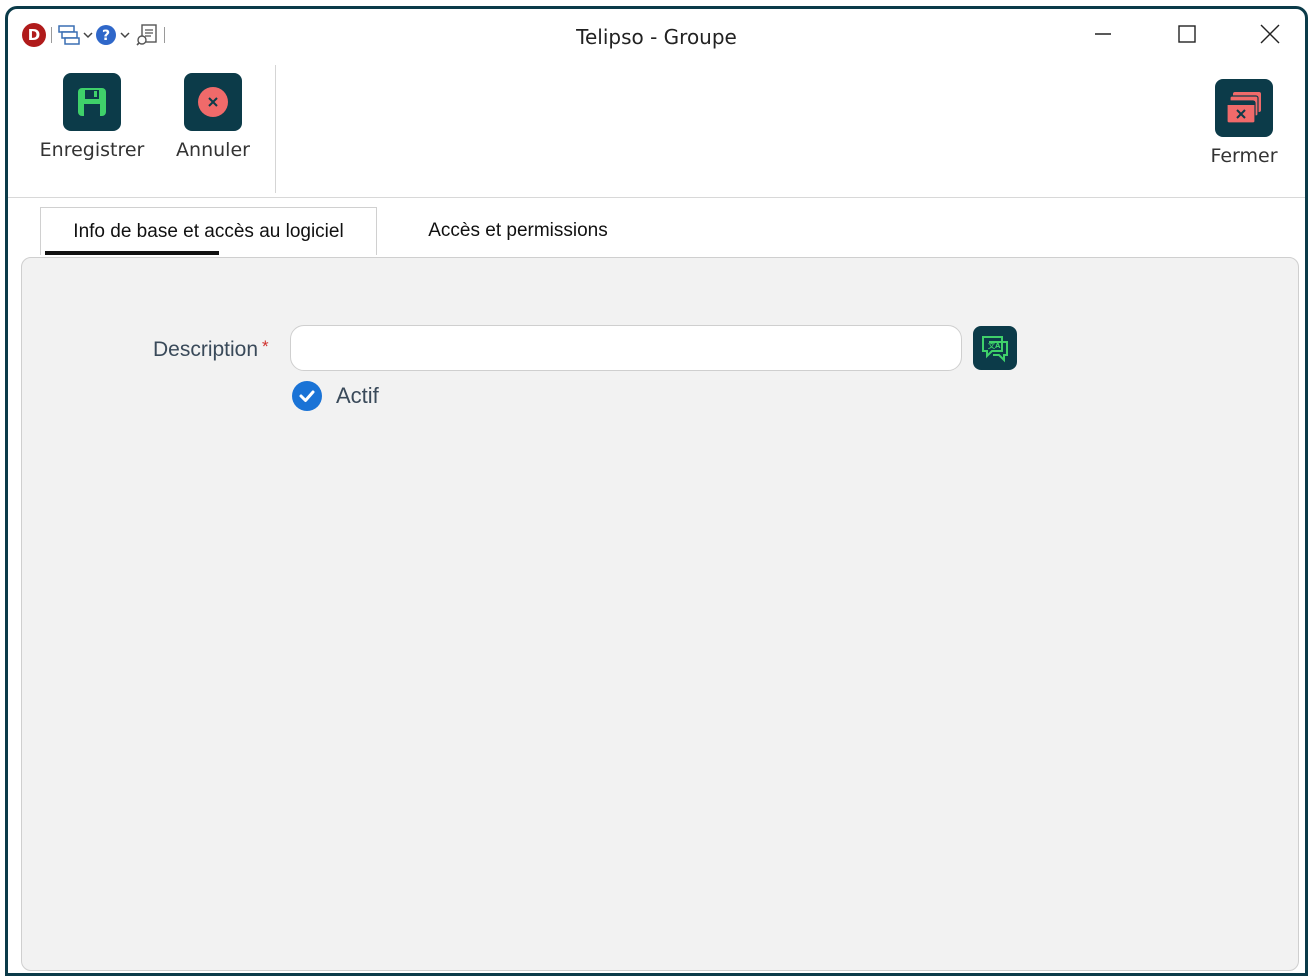  I want to click on tab-info-de-base: Info de base et accès au logiciel, so click(208, 231).